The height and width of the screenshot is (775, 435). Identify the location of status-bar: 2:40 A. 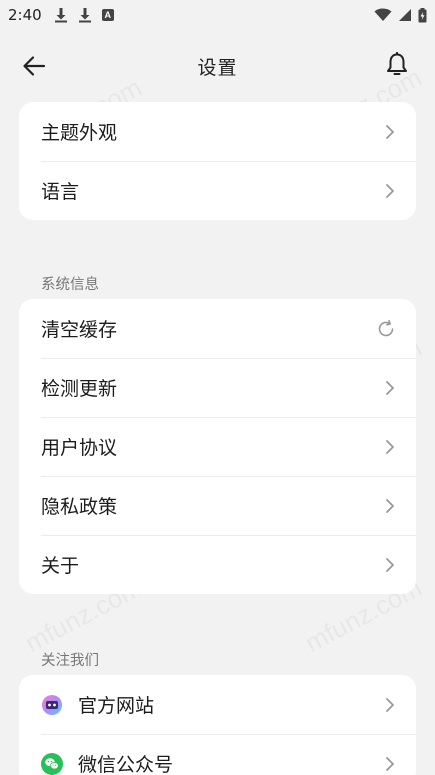
(217, 15).